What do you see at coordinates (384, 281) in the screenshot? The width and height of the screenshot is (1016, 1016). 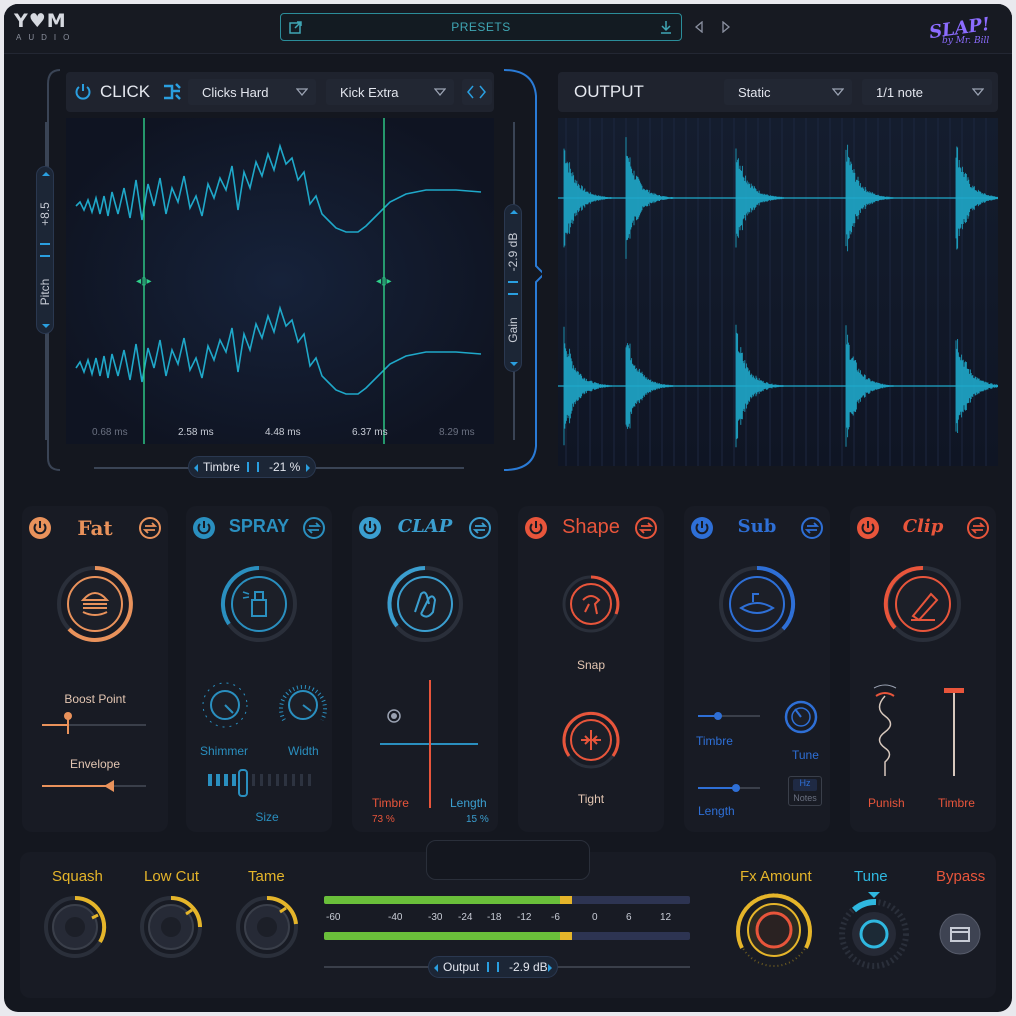 I see `end-handle-icon: ◂▯▸` at bounding box center [384, 281].